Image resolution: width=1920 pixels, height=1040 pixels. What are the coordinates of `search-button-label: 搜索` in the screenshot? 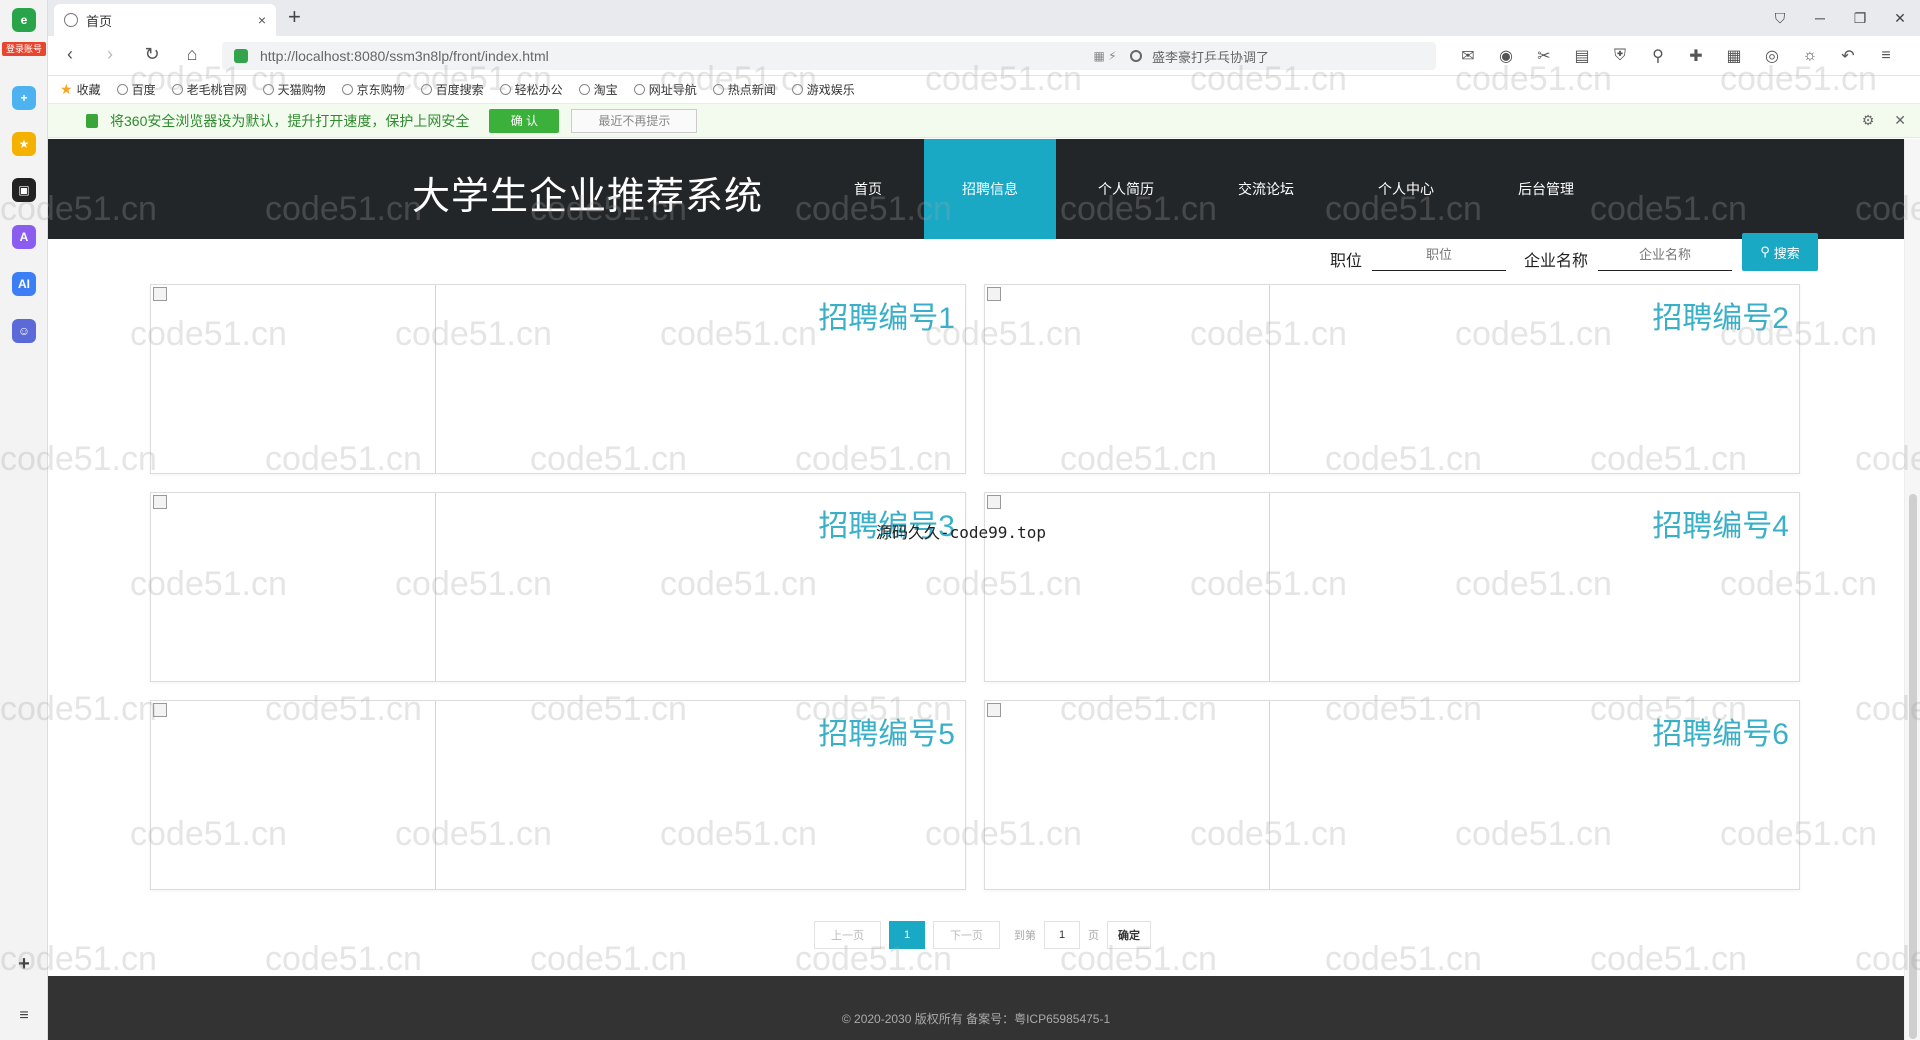 It's located at (1786, 253).